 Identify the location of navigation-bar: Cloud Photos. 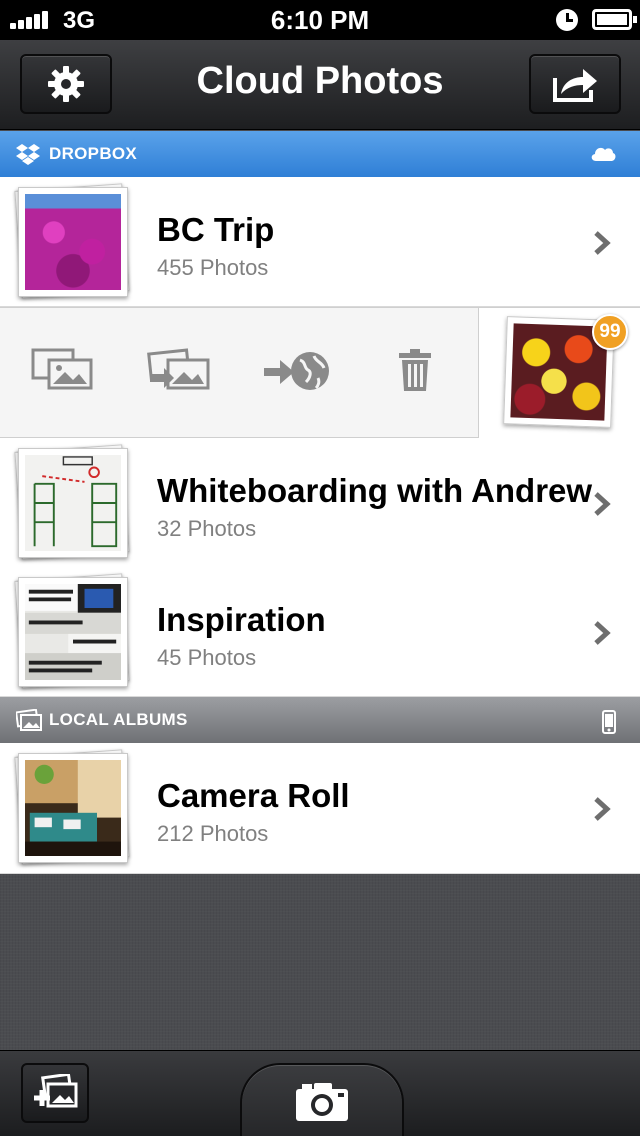
(320, 85).